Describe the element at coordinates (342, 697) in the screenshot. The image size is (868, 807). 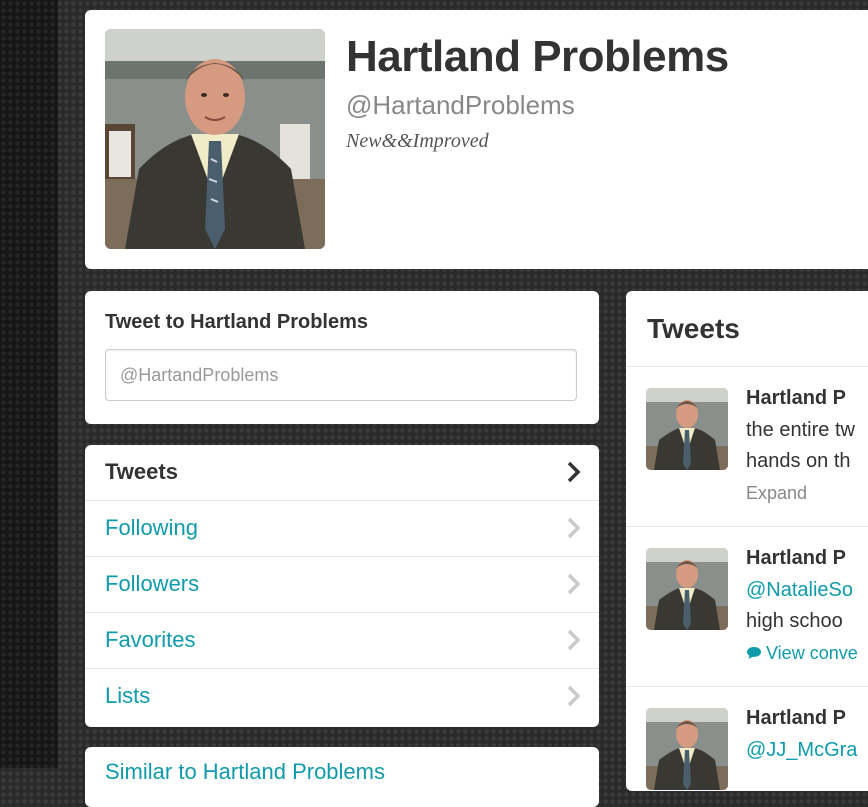
I see `nav-item-lists: Lists` at that location.